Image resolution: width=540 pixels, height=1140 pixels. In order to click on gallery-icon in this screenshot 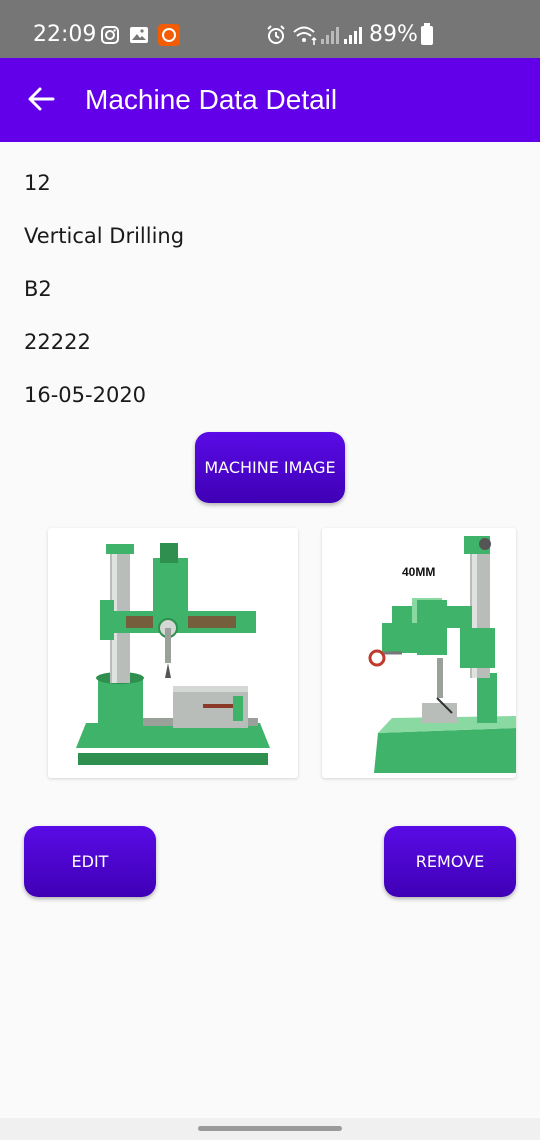, I will do `click(139, 35)`.